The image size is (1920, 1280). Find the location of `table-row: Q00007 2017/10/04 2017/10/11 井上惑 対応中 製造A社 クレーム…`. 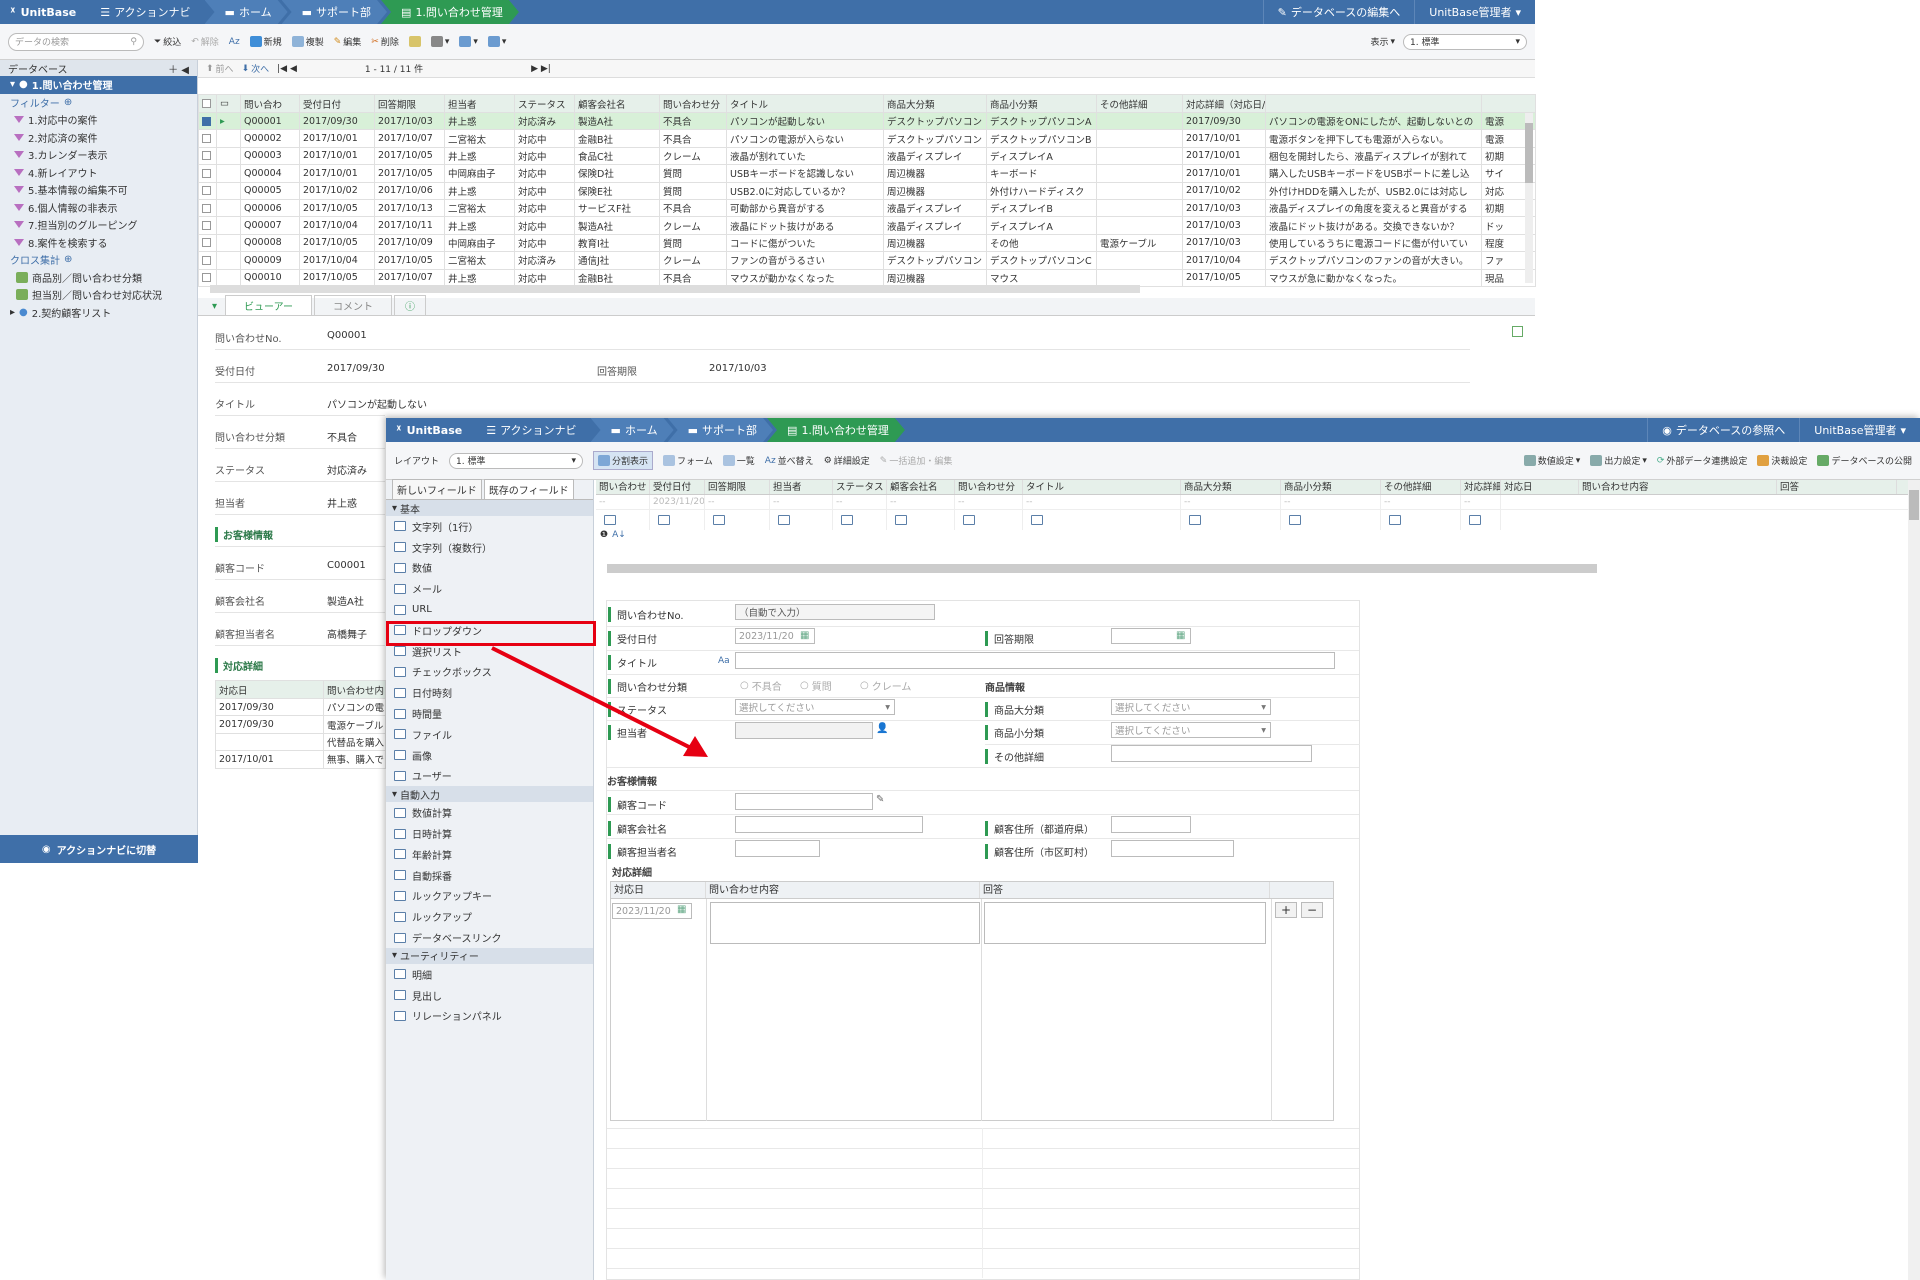

table-row: Q00007 2017/10/04 2017/10/11 井上惑 対応中 製造A社 クレーム… is located at coordinates (867, 225).